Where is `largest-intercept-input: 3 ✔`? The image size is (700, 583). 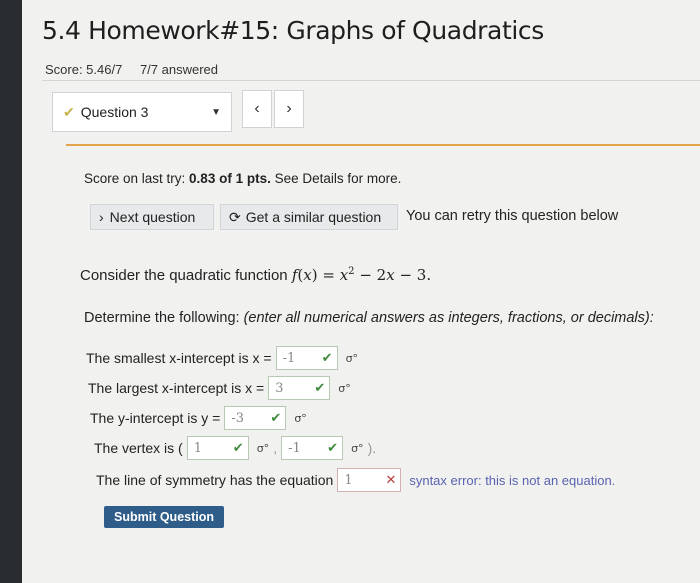 largest-intercept-input: 3 ✔ is located at coordinates (299, 388).